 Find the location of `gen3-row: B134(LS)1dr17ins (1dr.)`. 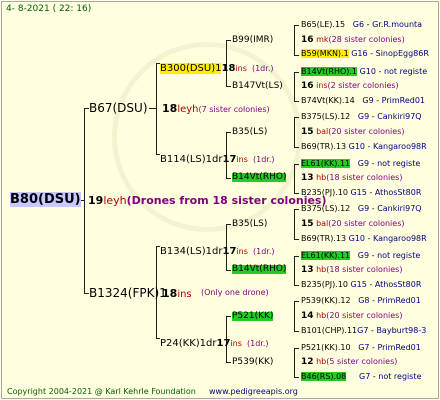

gen3-row: B134(LS)1dr17ins (1dr.) is located at coordinates (217, 249).